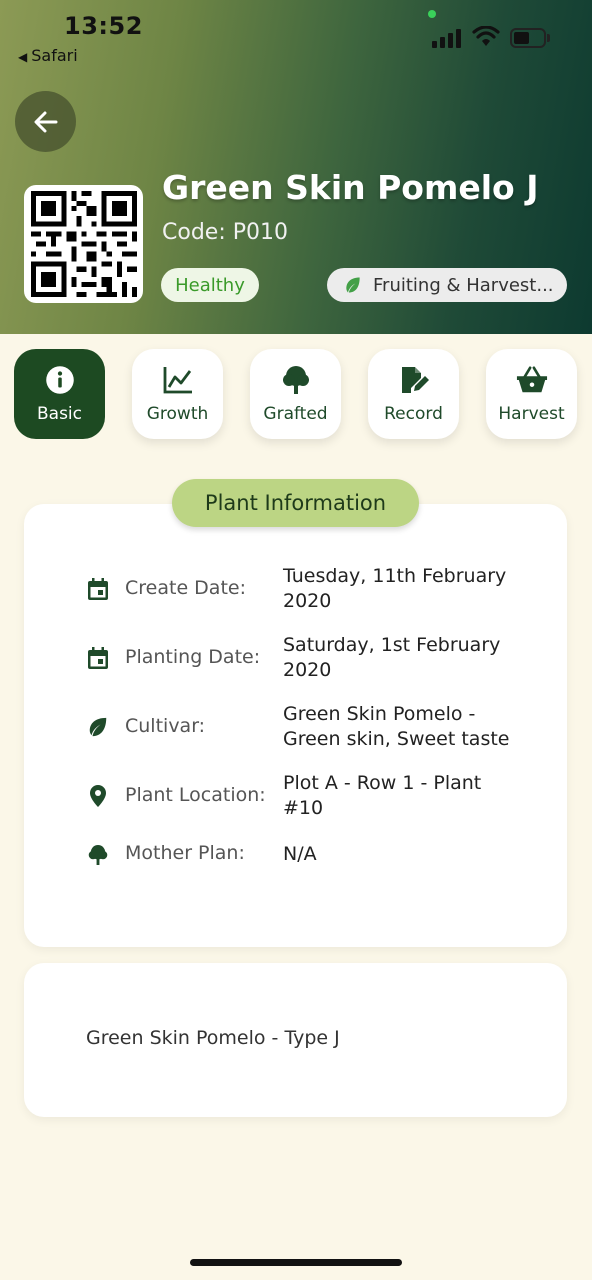  What do you see at coordinates (486, 36) in the screenshot?
I see `wifi-icon` at bounding box center [486, 36].